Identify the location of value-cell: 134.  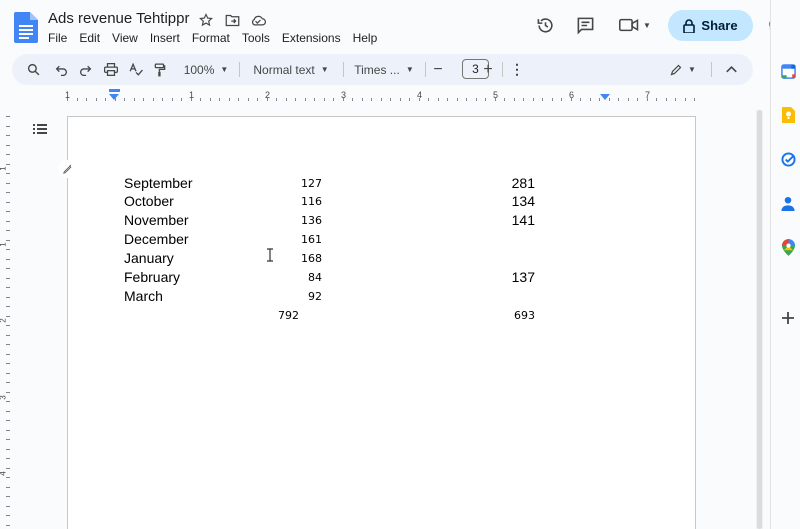
(523, 201).